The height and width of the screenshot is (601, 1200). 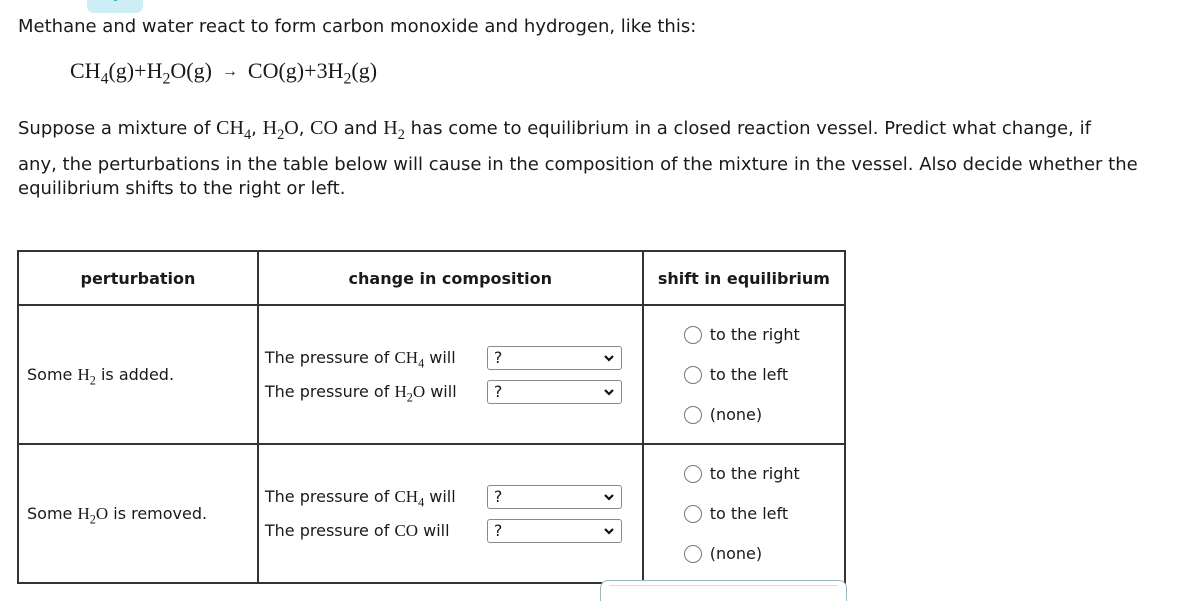 What do you see at coordinates (115, 6) in the screenshot?
I see `top-toolbar-tab` at bounding box center [115, 6].